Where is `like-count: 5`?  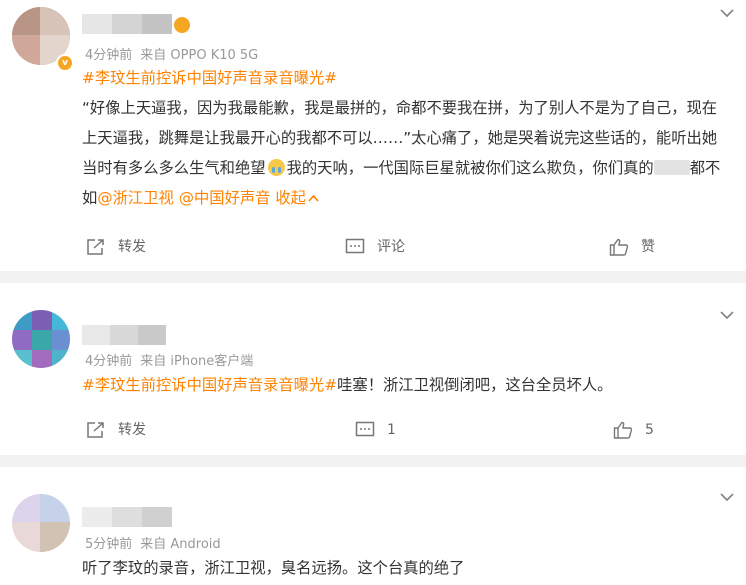 like-count: 5 is located at coordinates (649, 430).